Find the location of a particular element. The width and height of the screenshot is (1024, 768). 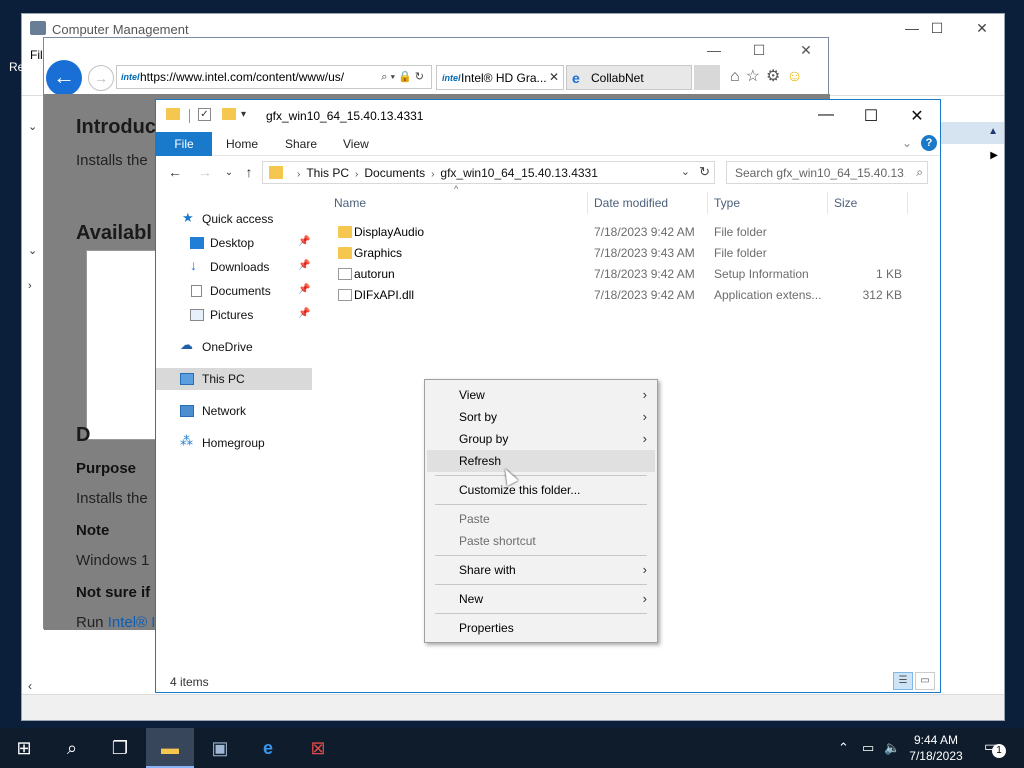

help-icon: ? is located at coordinates (929, 143).